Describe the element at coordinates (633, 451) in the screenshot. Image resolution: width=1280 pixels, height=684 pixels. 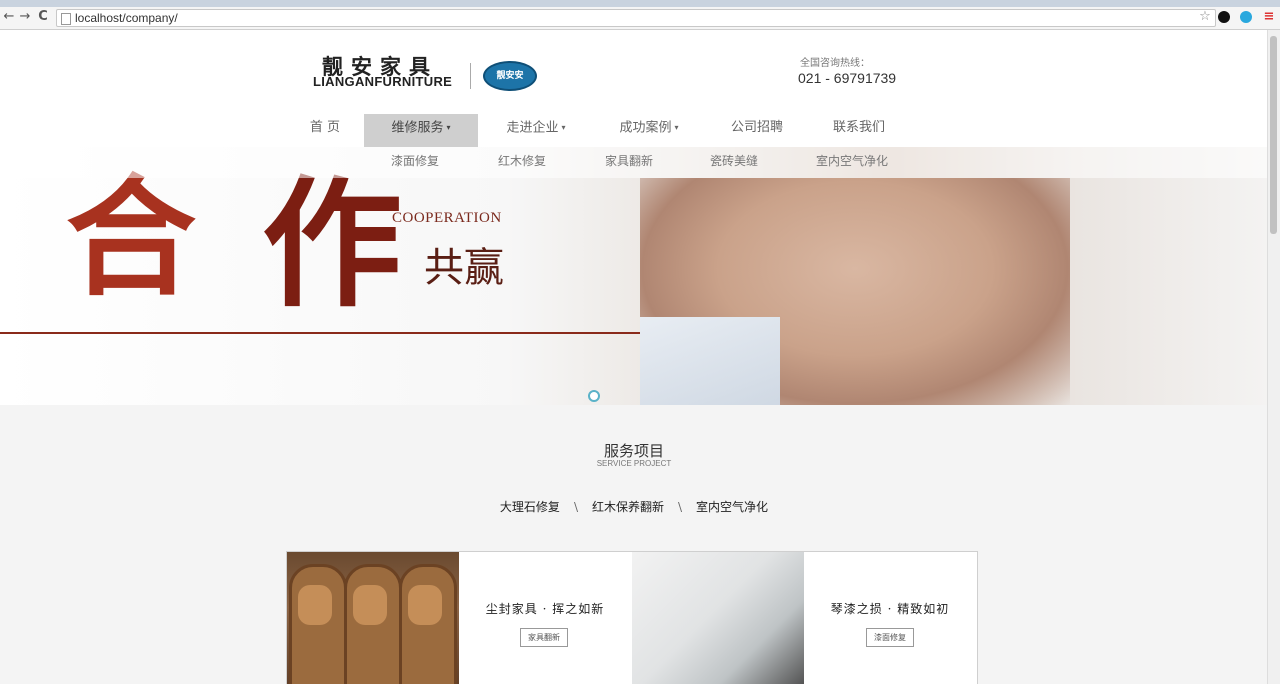
I see `section-title: 服务项目` at that location.